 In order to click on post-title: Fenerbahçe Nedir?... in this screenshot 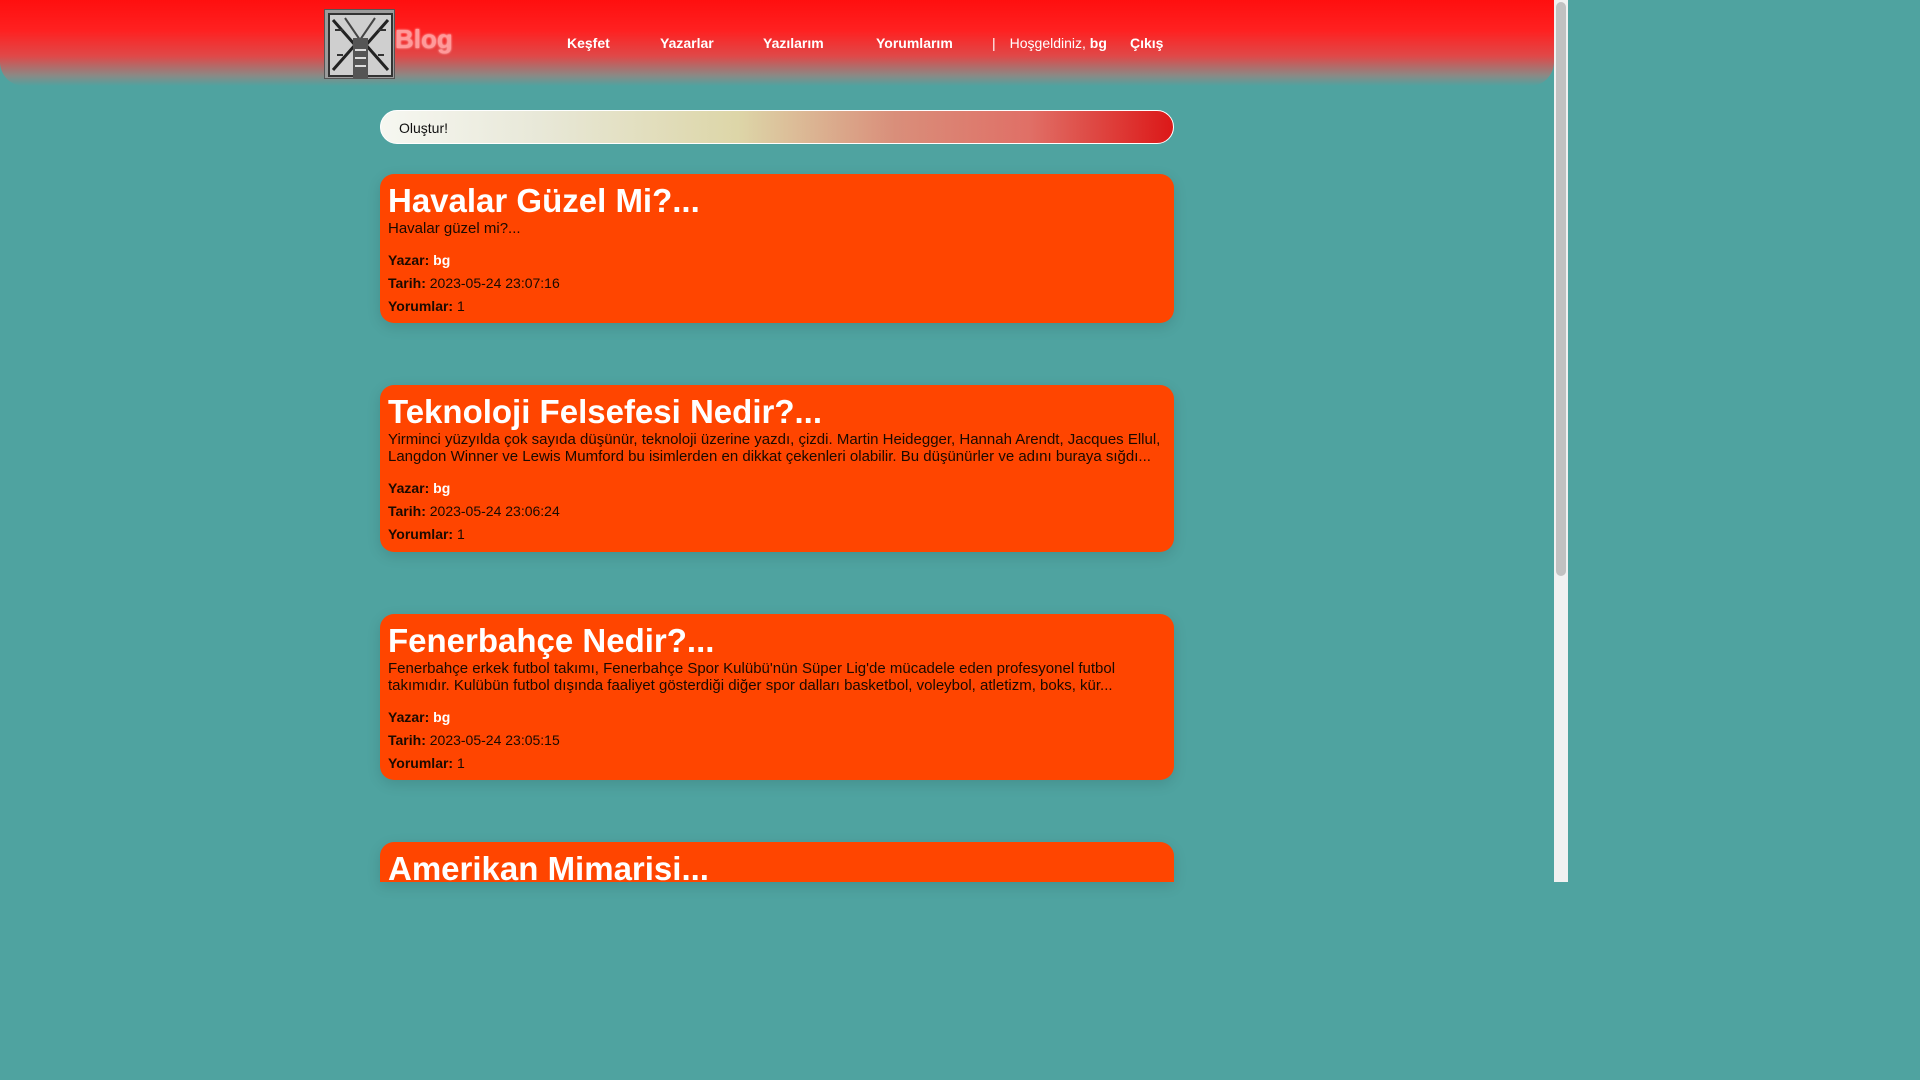, I will do `click(777, 641)`.